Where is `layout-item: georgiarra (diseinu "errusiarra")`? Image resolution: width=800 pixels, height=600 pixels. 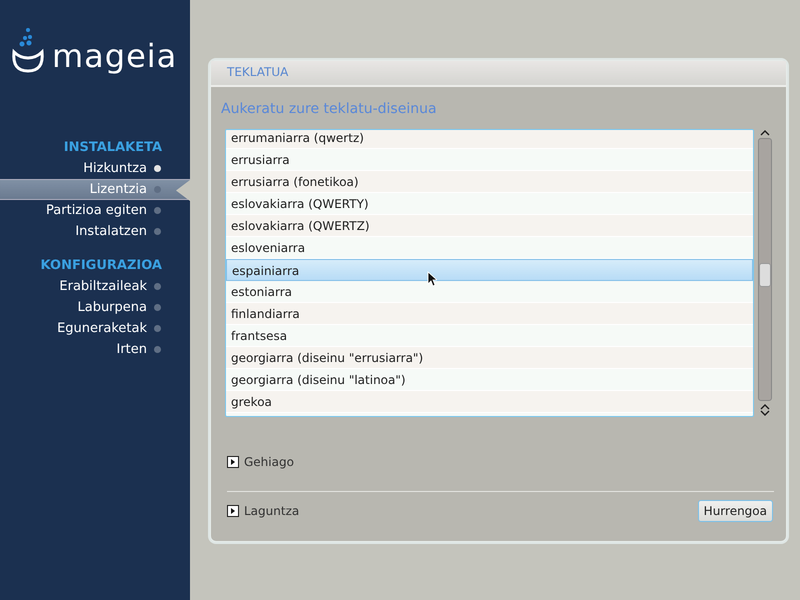
layout-item: georgiarra (diseinu "errusiarra") is located at coordinates (489, 358).